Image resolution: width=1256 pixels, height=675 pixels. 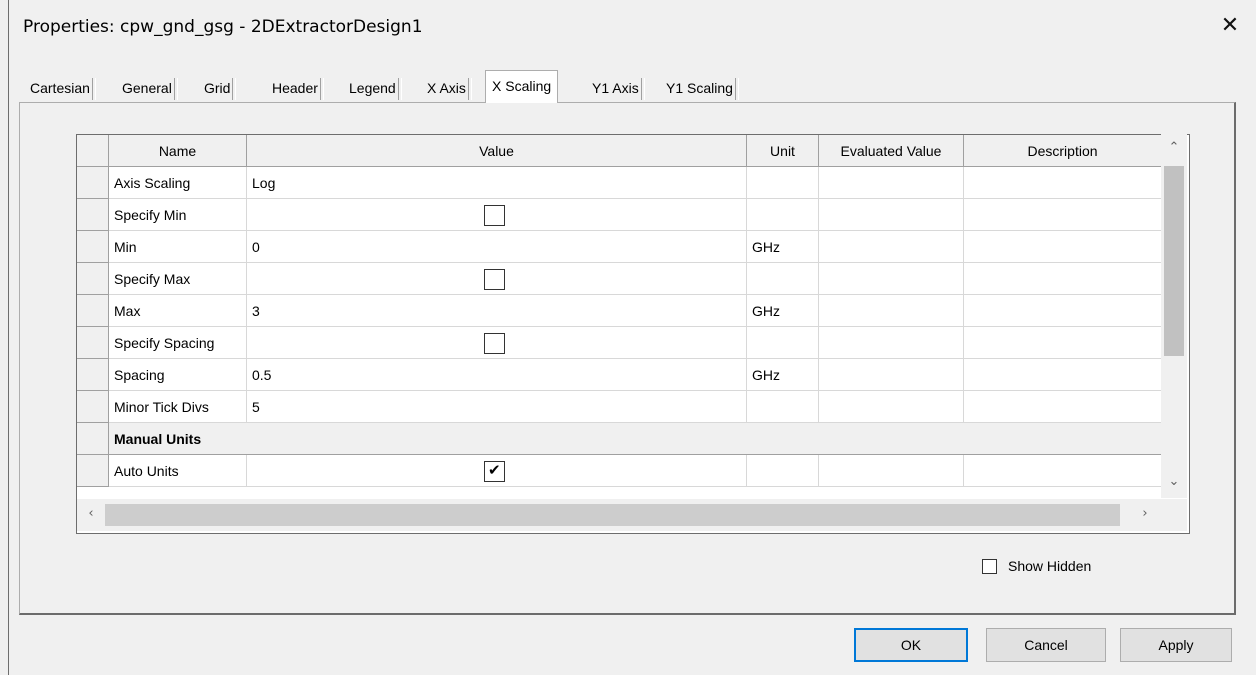 What do you see at coordinates (178, 471) in the screenshot?
I see `row-name-auto-units: Auto Units` at bounding box center [178, 471].